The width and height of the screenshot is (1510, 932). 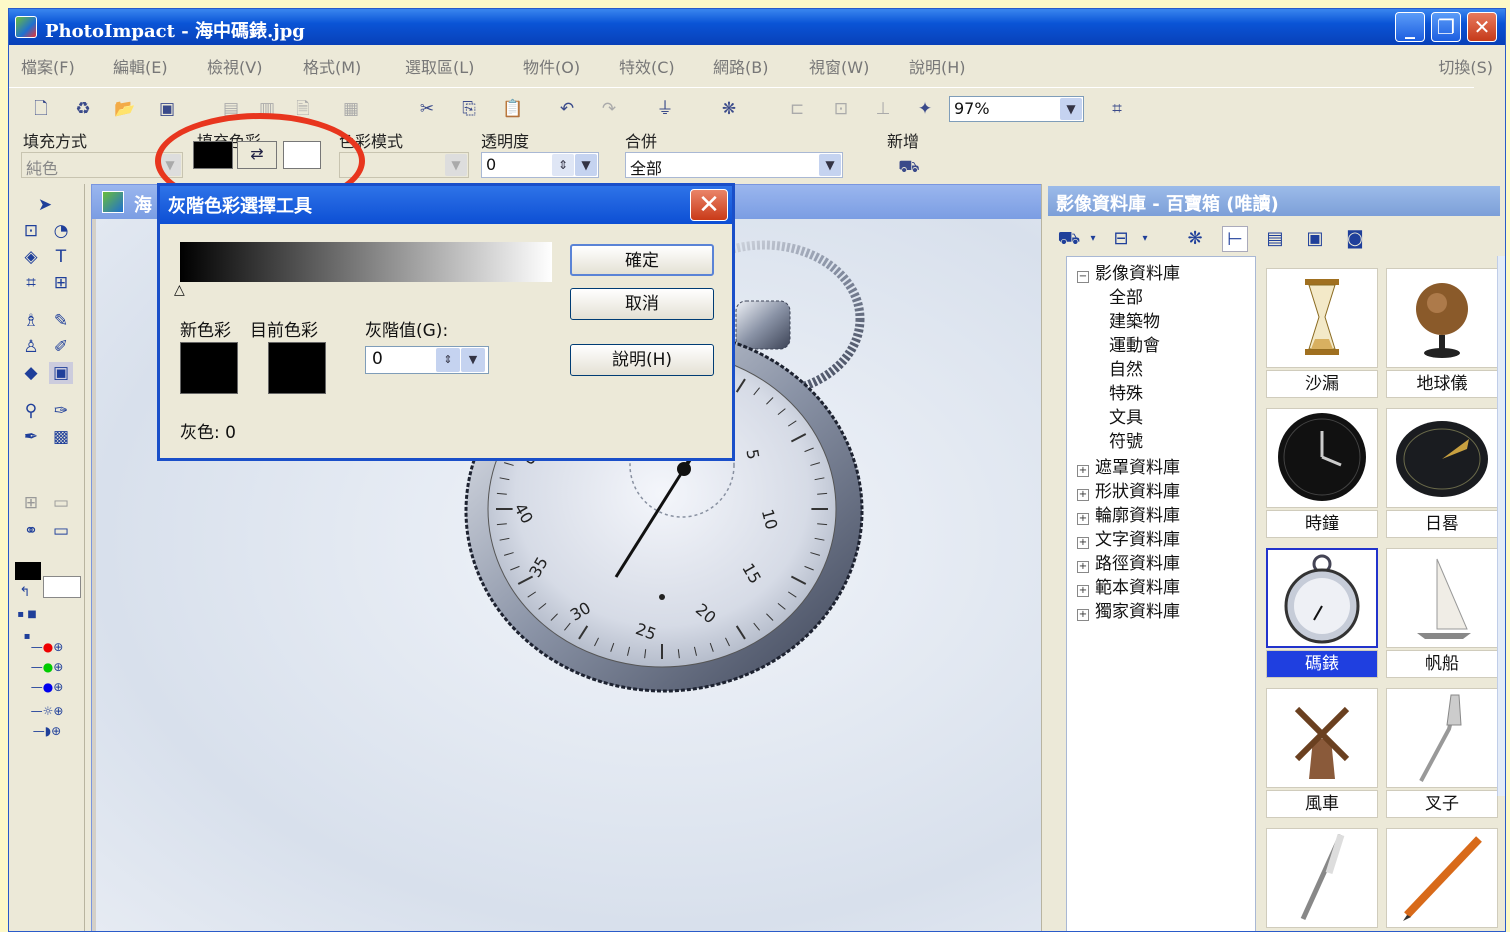 I want to click on thumbnail-view-icon: ▤, so click(x=1275, y=239).